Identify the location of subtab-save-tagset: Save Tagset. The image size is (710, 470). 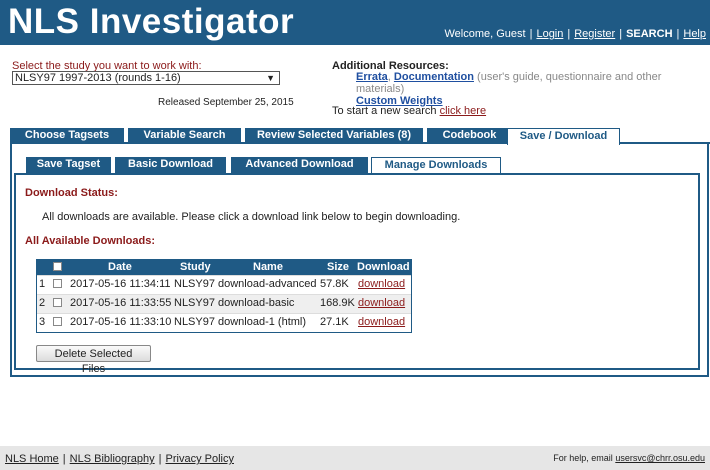
(68, 165).